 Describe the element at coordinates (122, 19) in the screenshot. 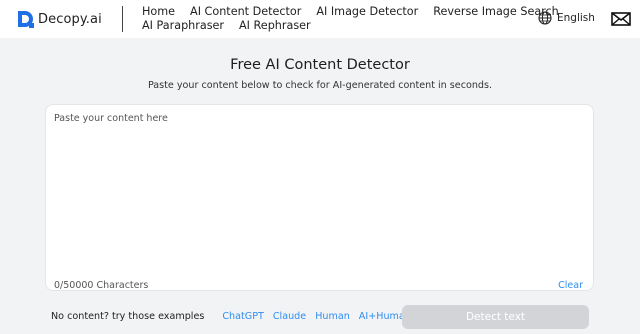

I see `header-divider` at that location.